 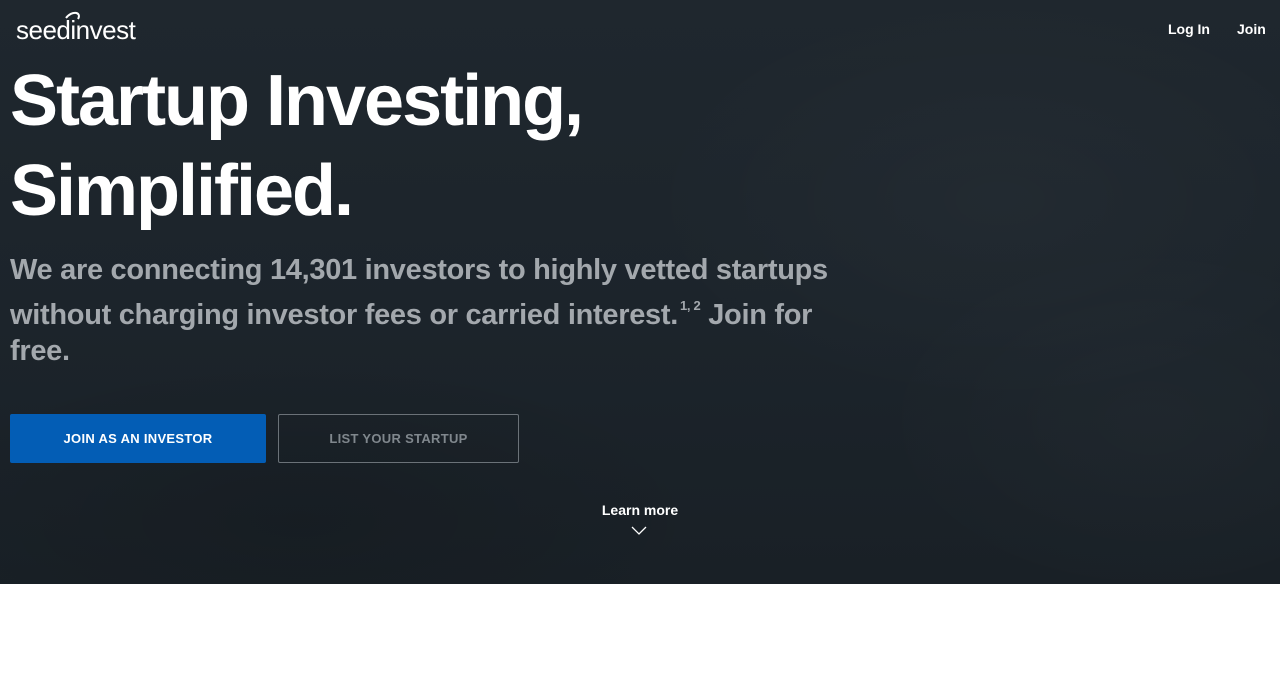 I want to click on join-as-investor-button: JOIN AS AN INVESTOR, so click(x=138, y=438).